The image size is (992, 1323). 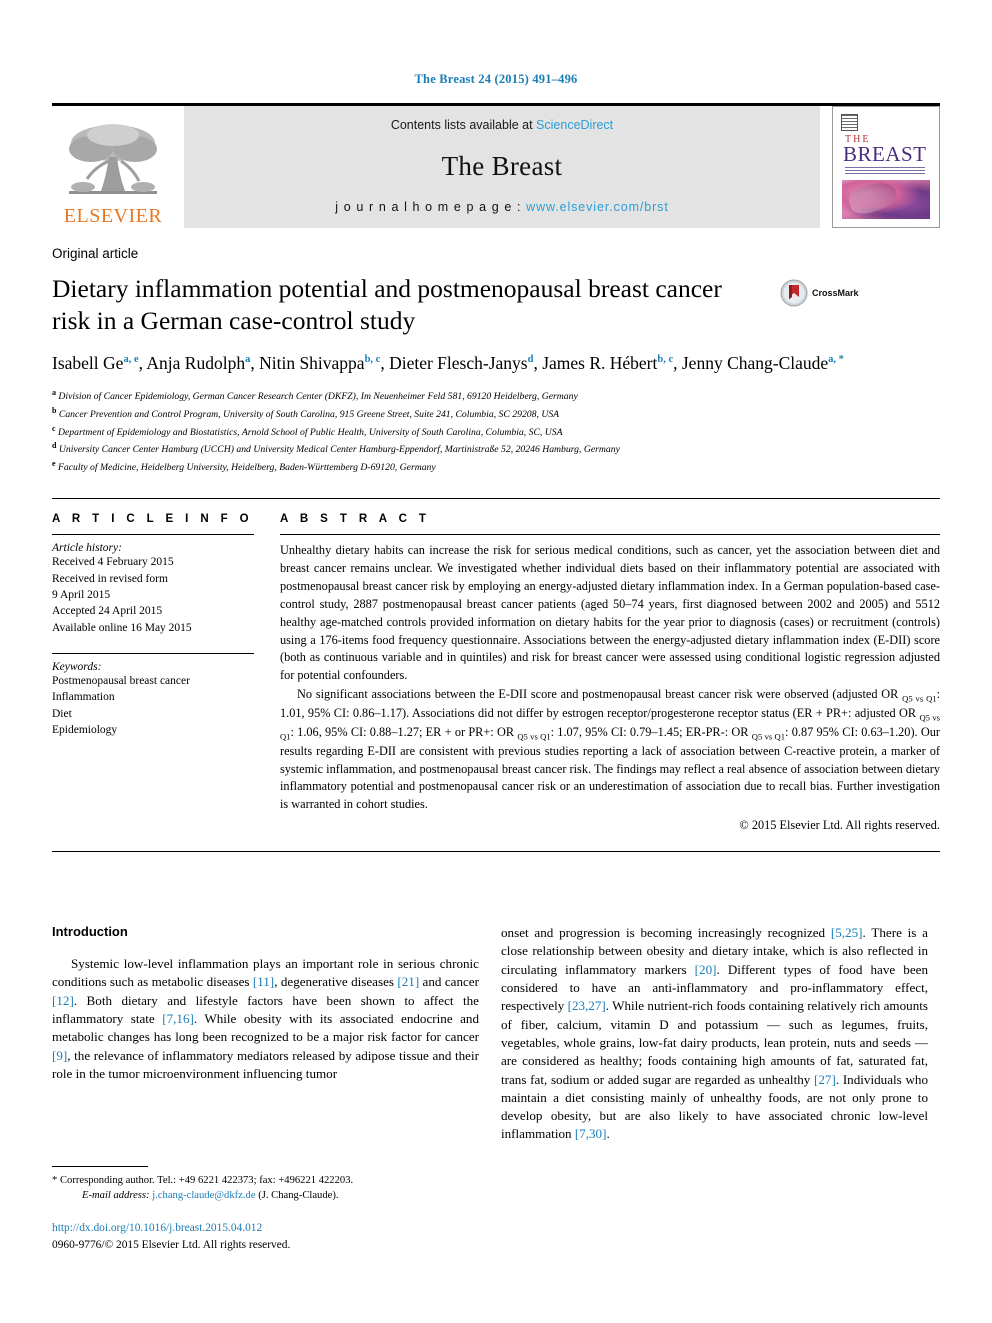 I want to click on body-text: and cancer, so click(x=449, y=982).